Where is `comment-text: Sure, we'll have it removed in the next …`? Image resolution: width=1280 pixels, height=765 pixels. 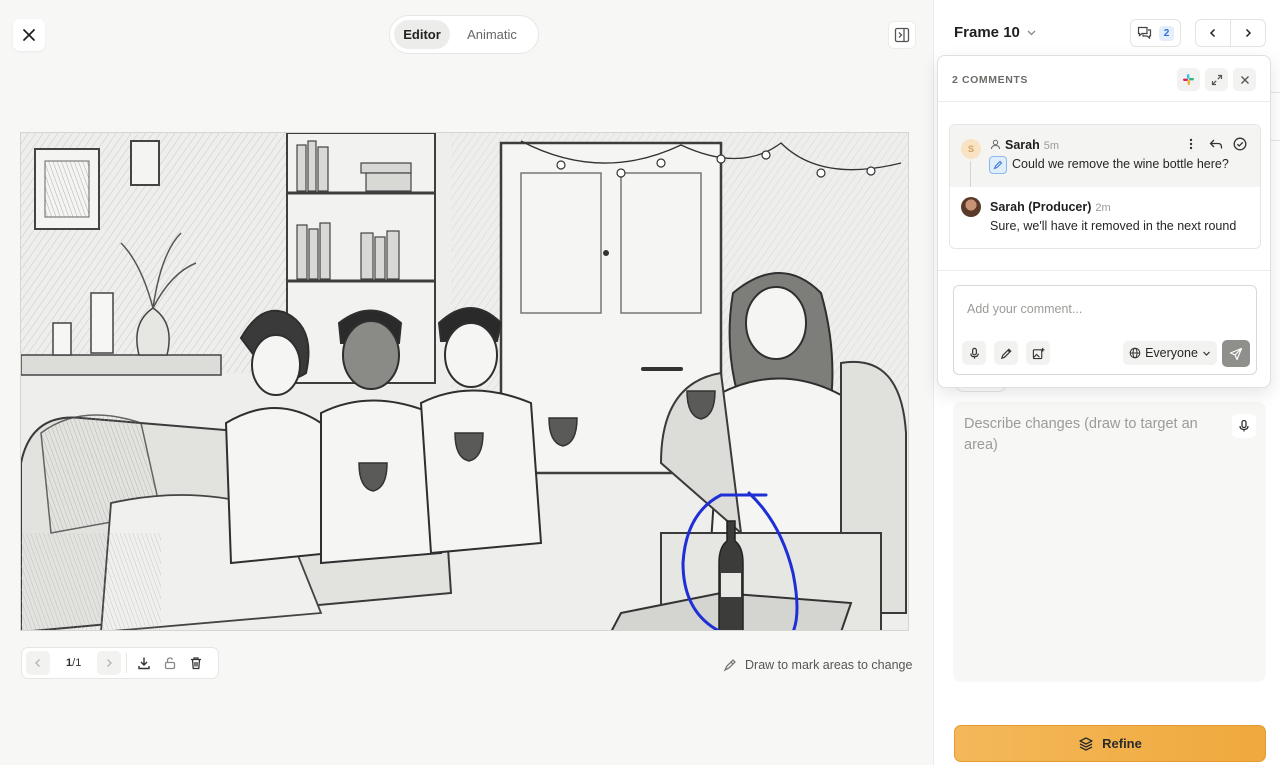
comment-text: Sure, we'll have it removed in the next … is located at coordinates (1113, 226).